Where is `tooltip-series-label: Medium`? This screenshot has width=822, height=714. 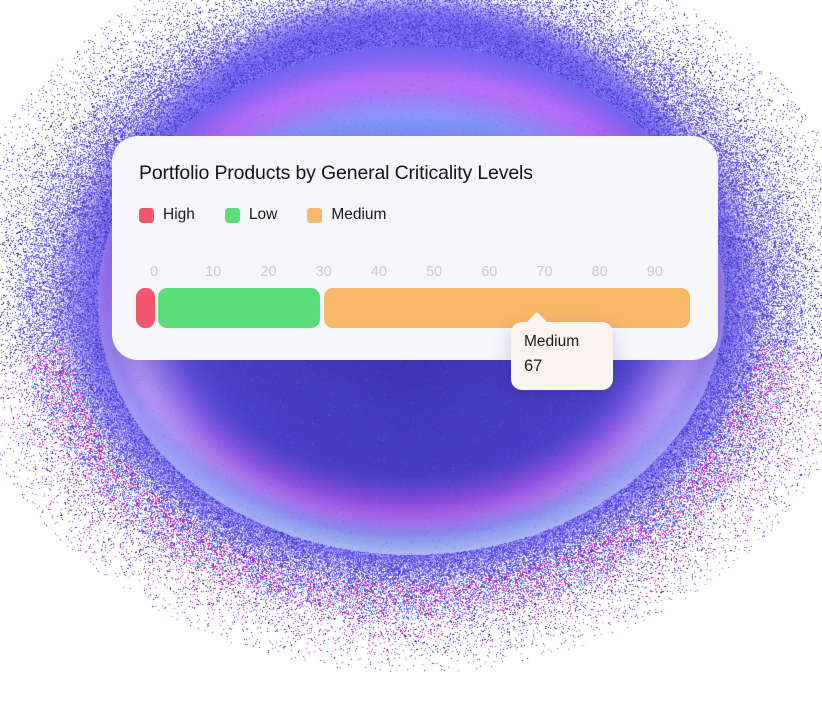
tooltip-series-label: Medium is located at coordinates (552, 341).